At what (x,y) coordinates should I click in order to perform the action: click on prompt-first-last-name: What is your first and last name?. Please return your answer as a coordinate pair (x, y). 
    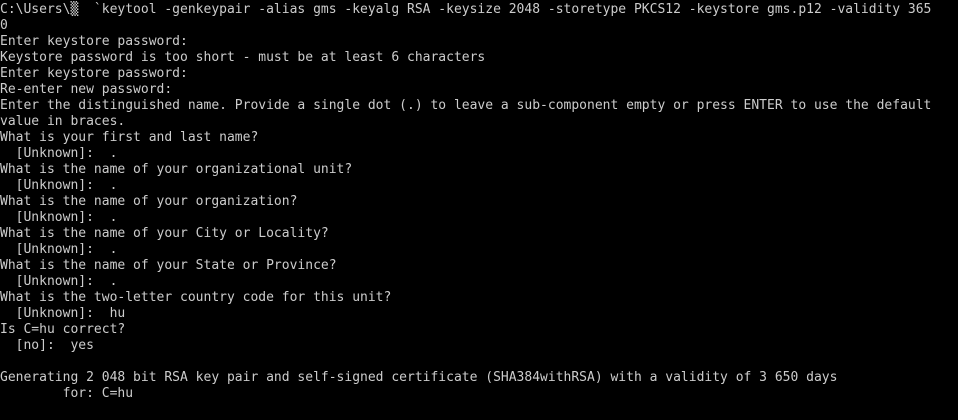
    Looking at the image, I should click on (129, 137).